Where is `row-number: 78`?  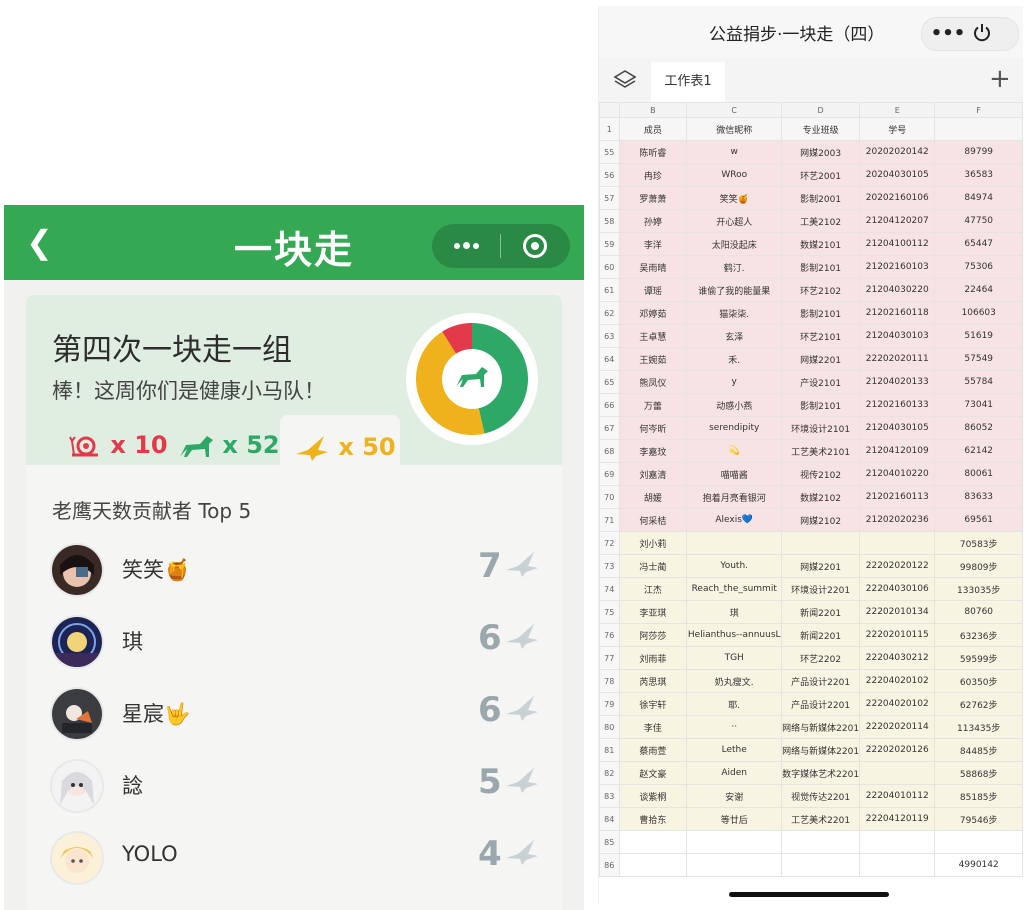 row-number: 78 is located at coordinates (609, 681).